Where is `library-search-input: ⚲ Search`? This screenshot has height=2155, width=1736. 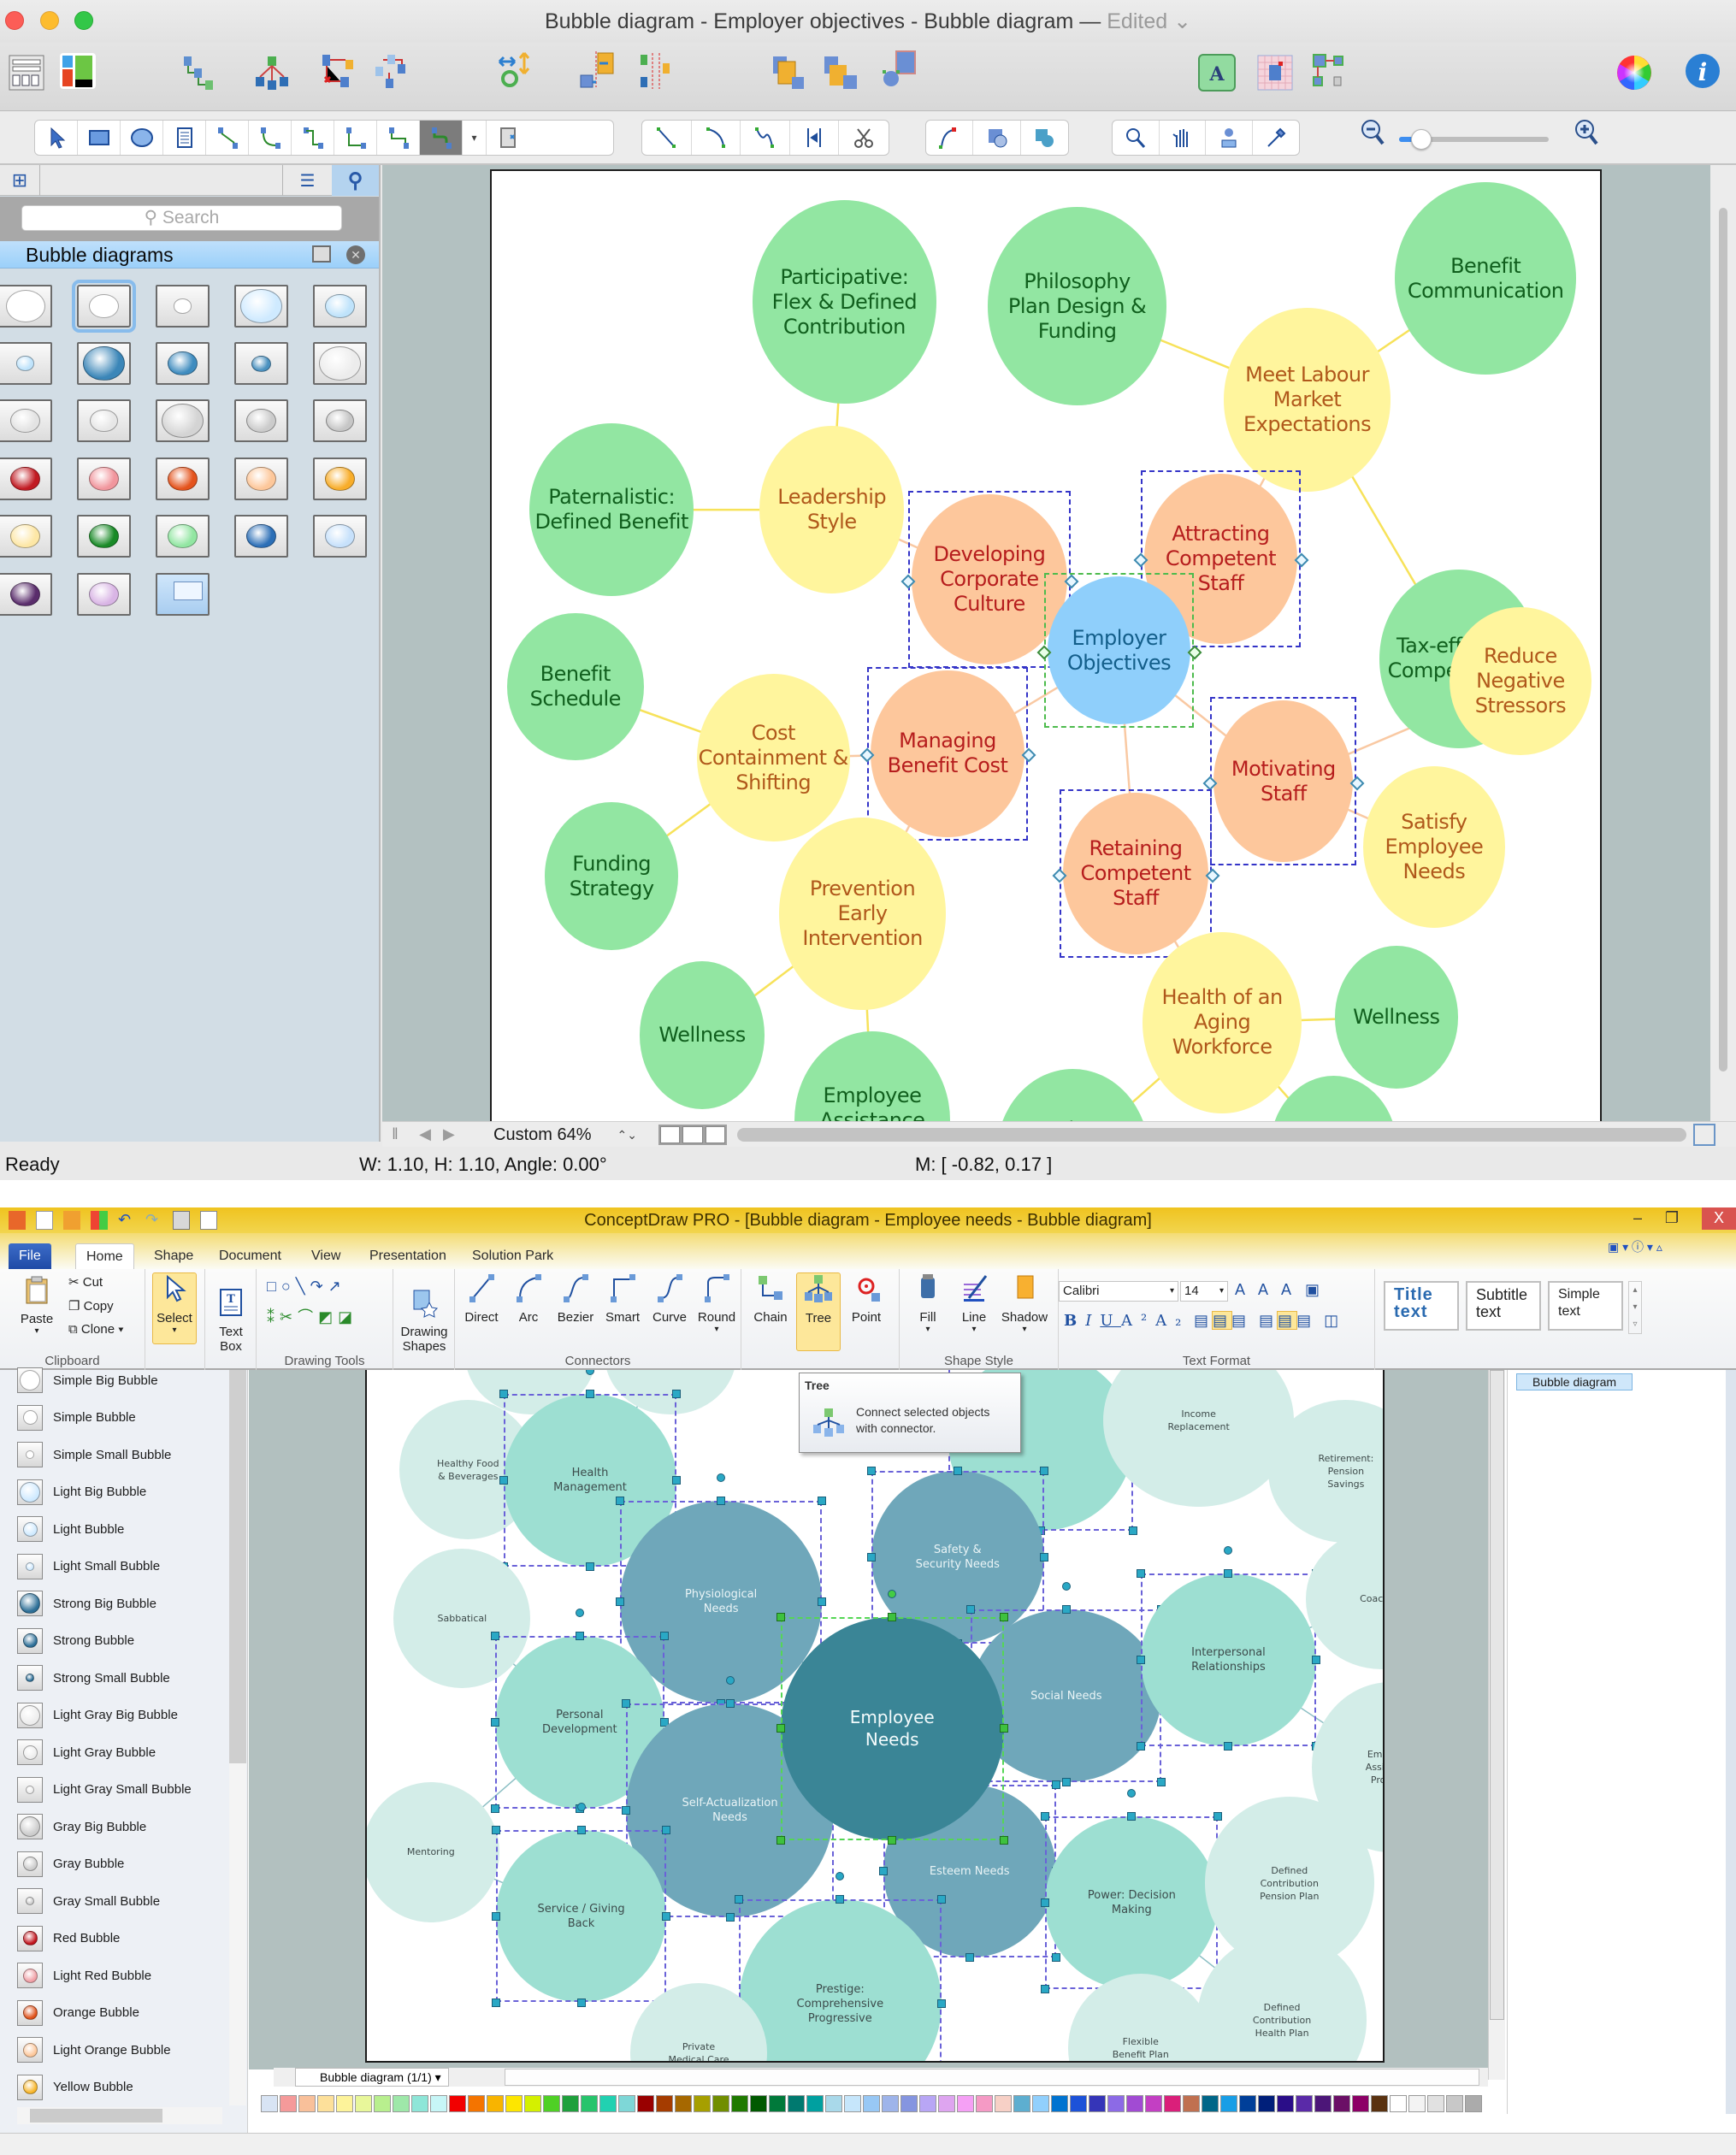
library-search-input: ⚲ Search is located at coordinates (182, 218).